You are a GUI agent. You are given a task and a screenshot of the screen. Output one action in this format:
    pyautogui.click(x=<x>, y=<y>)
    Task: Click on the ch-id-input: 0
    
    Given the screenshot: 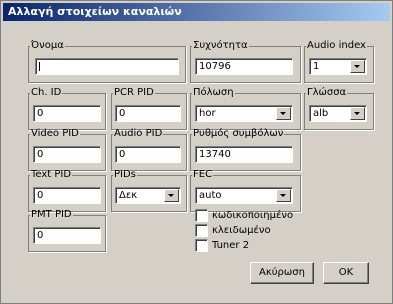 What is the action you would take?
    pyautogui.click(x=67, y=113)
    